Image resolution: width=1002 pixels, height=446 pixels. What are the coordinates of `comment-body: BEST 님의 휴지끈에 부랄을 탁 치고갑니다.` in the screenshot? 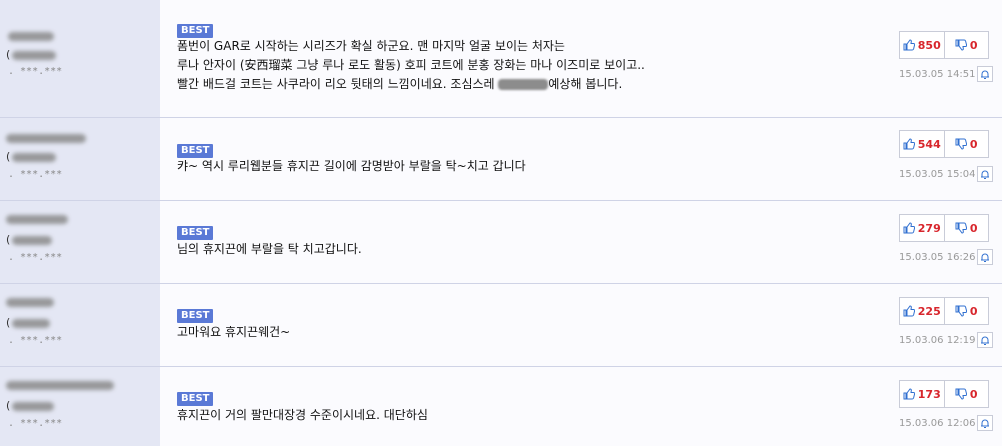 It's located at (526, 242).